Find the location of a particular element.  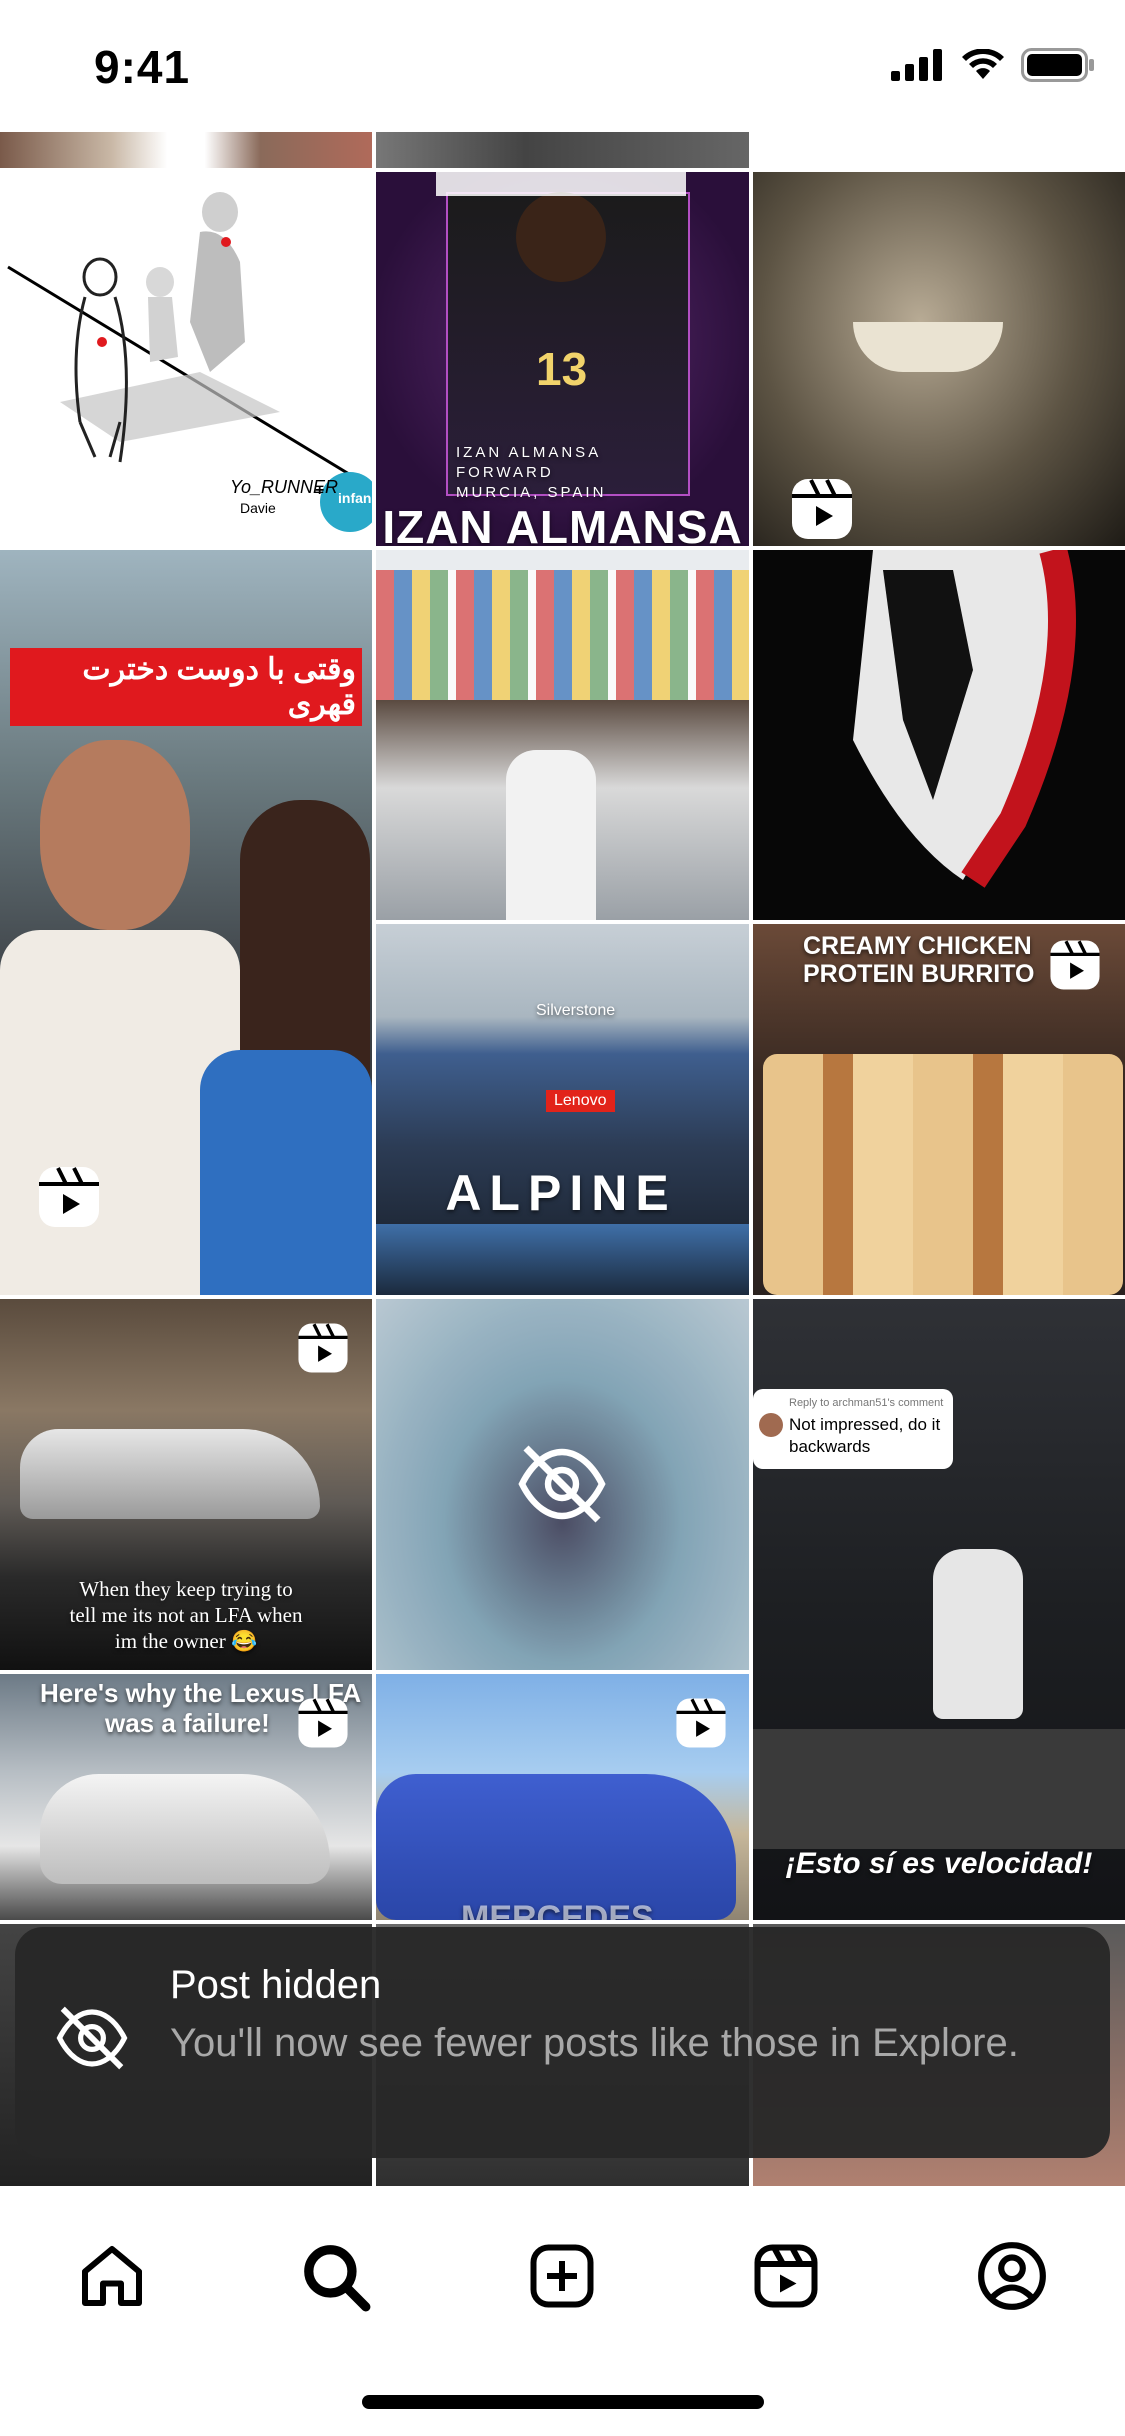

lexus-lfa-car is located at coordinates (185, 1829).